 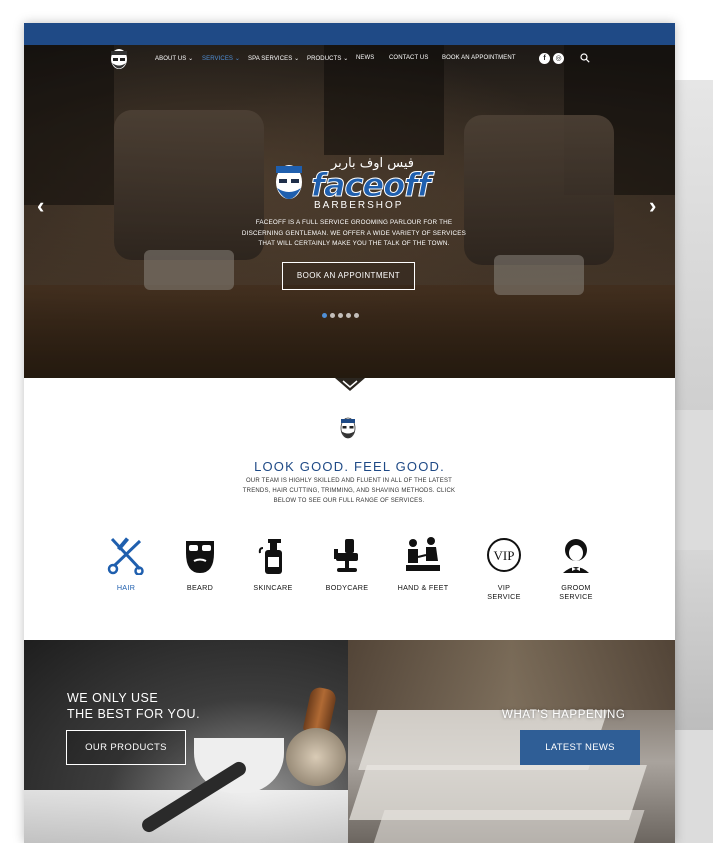 I want to click on products-panel-title: WE ONLY USE THE BEST FOR YOU., so click(x=134, y=706).